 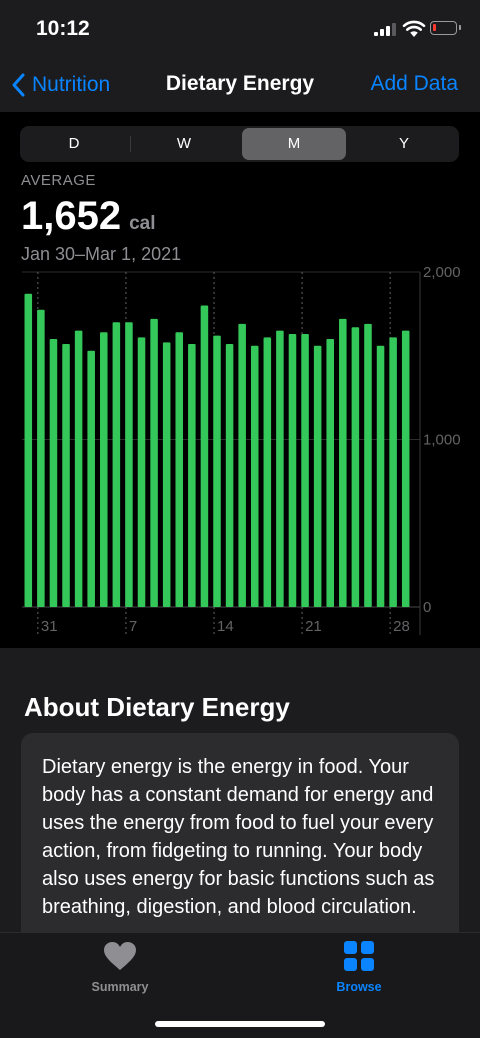 What do you see at coordinates (142, 223) in the screenshot?
I see `average-unit: cal` at bounding box center [142, 223].